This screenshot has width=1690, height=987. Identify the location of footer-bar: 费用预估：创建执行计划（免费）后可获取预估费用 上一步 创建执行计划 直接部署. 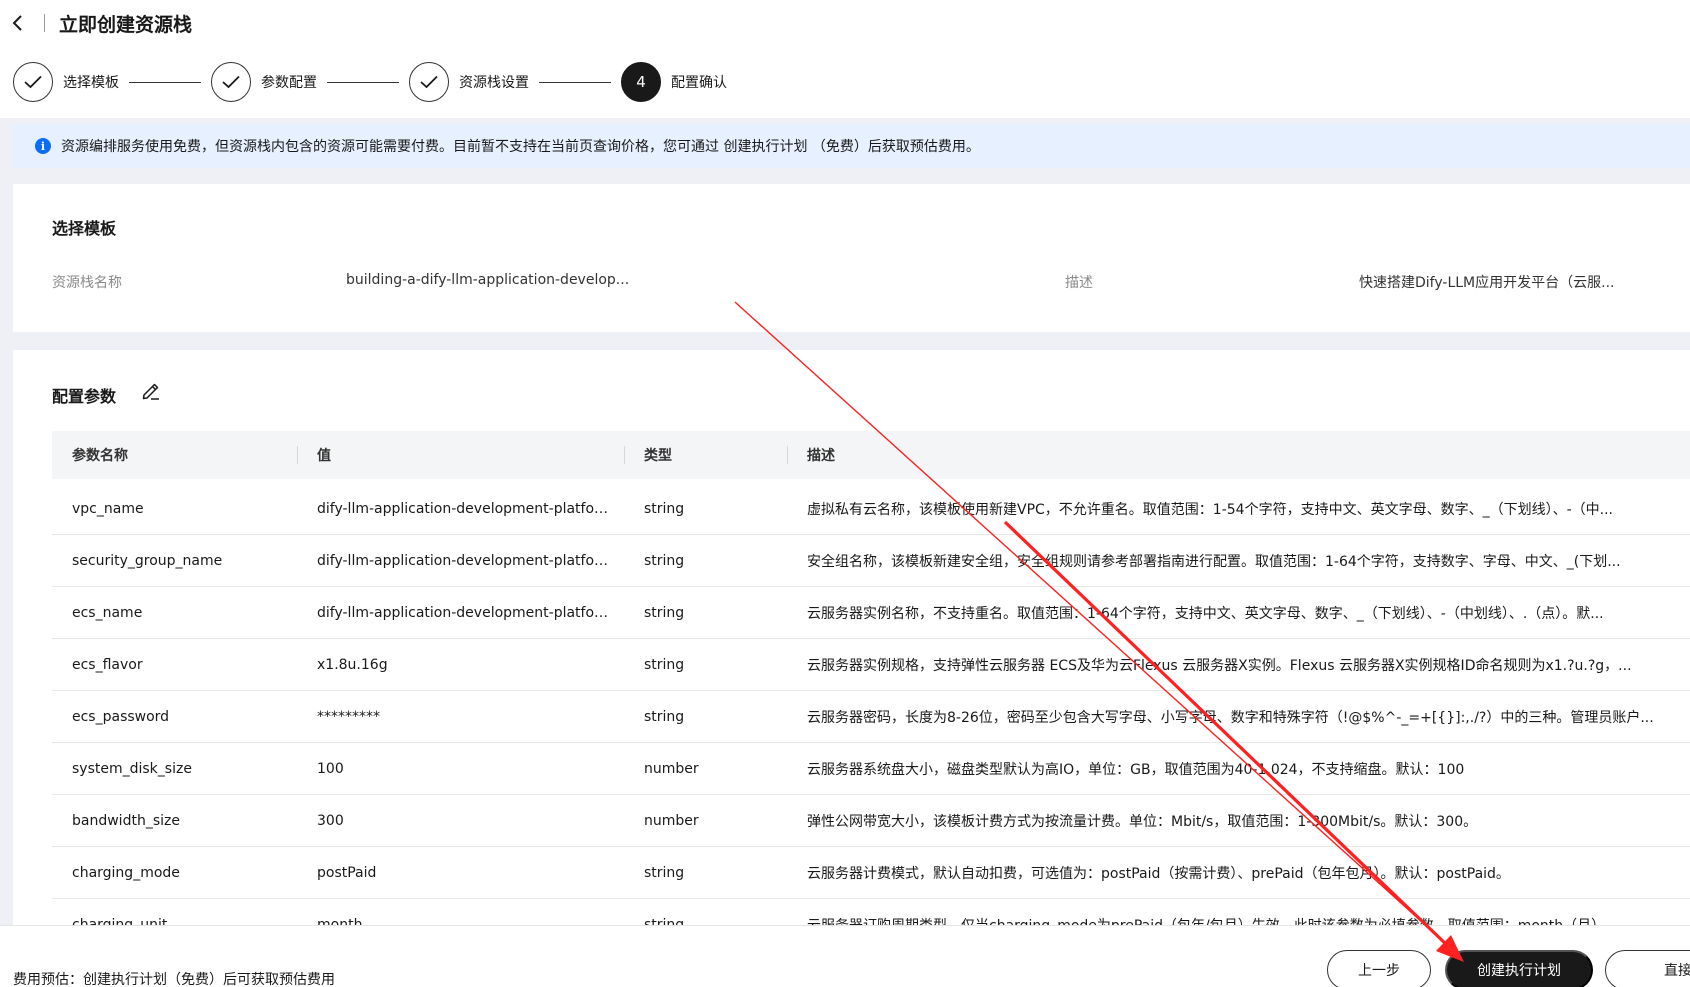
(845, 956).